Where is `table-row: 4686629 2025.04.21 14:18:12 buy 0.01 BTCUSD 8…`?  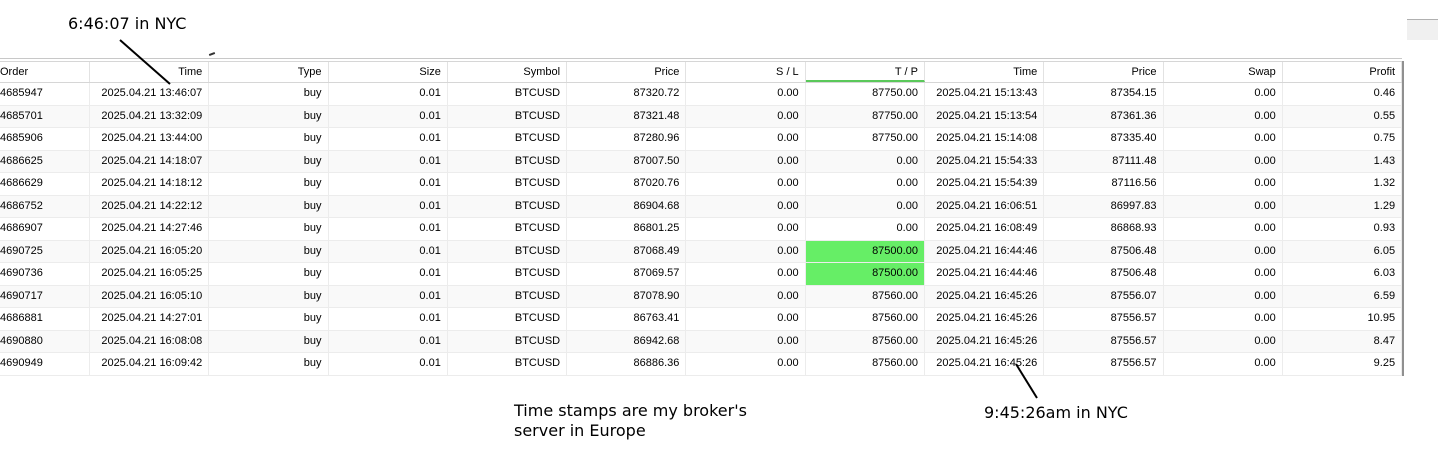
table-row: 4686629 2025.04.21 14:18:12 buy 0.01 BTCUSD 8… is located at coordinates (701, 184).